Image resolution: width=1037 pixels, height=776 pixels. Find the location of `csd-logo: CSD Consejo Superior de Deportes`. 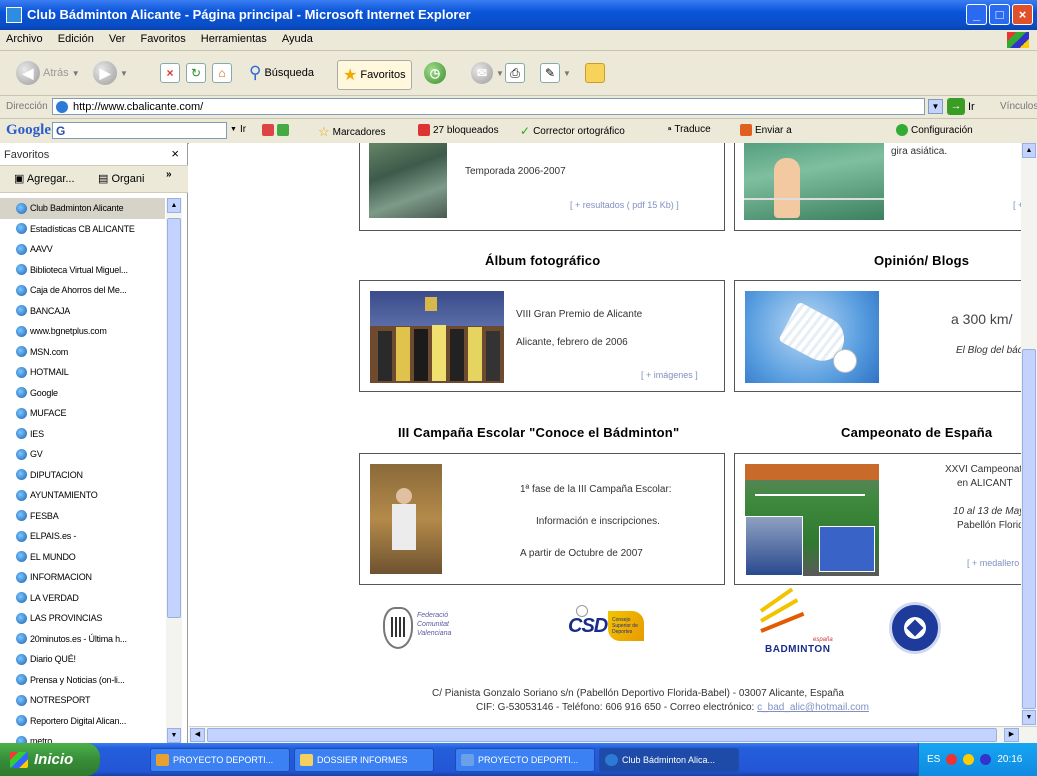

csd-logo: CSD Consejo Superior de Deportes is located at coordinates (604, 630).